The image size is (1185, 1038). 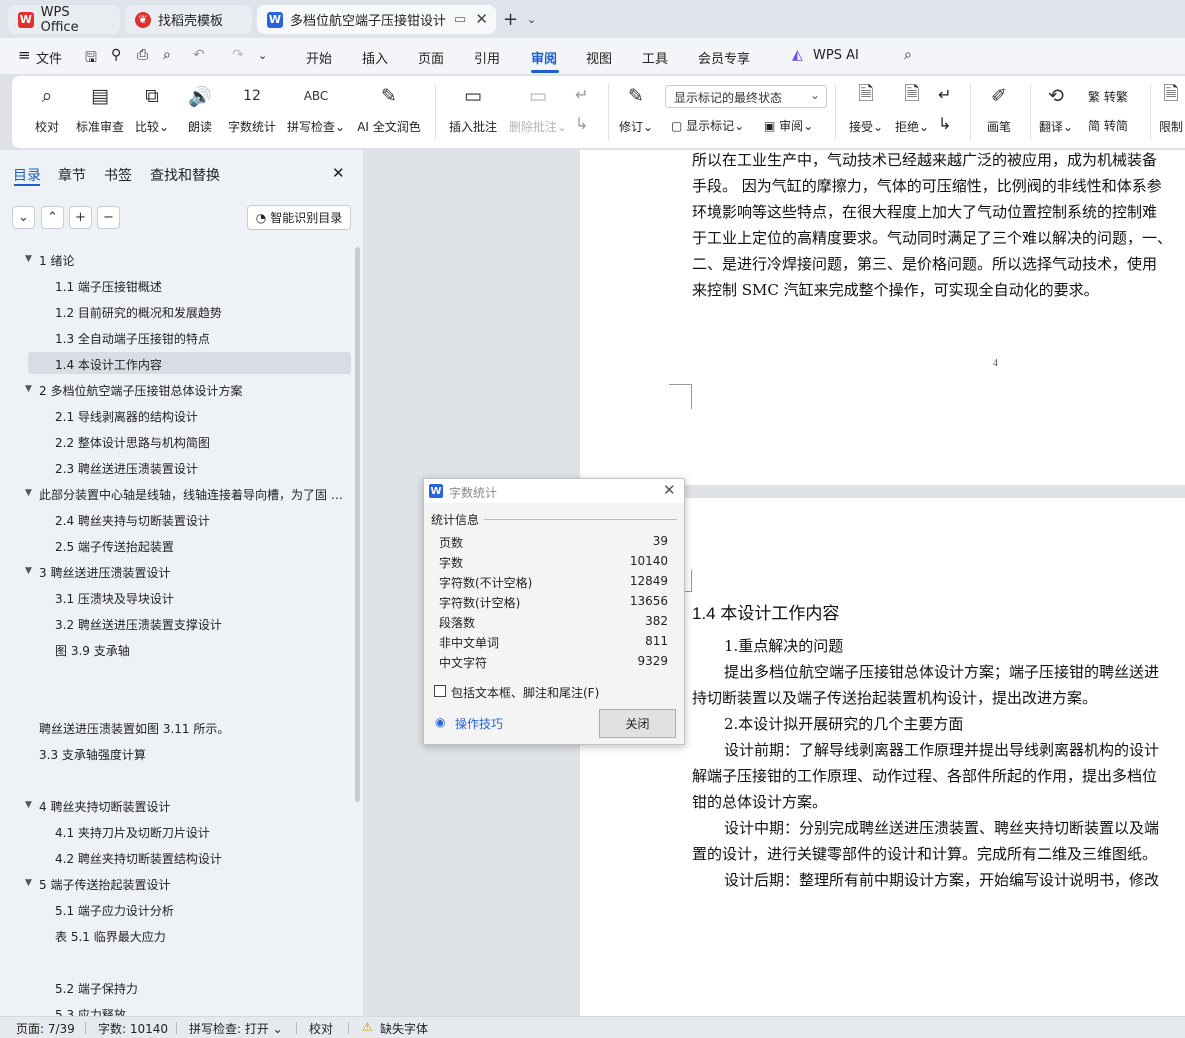 What do you see at coordinates (114, 910) in the screenshot?
I see `toc-item: 5.1 端子应力设计分析` at bounding box center [114, 910].